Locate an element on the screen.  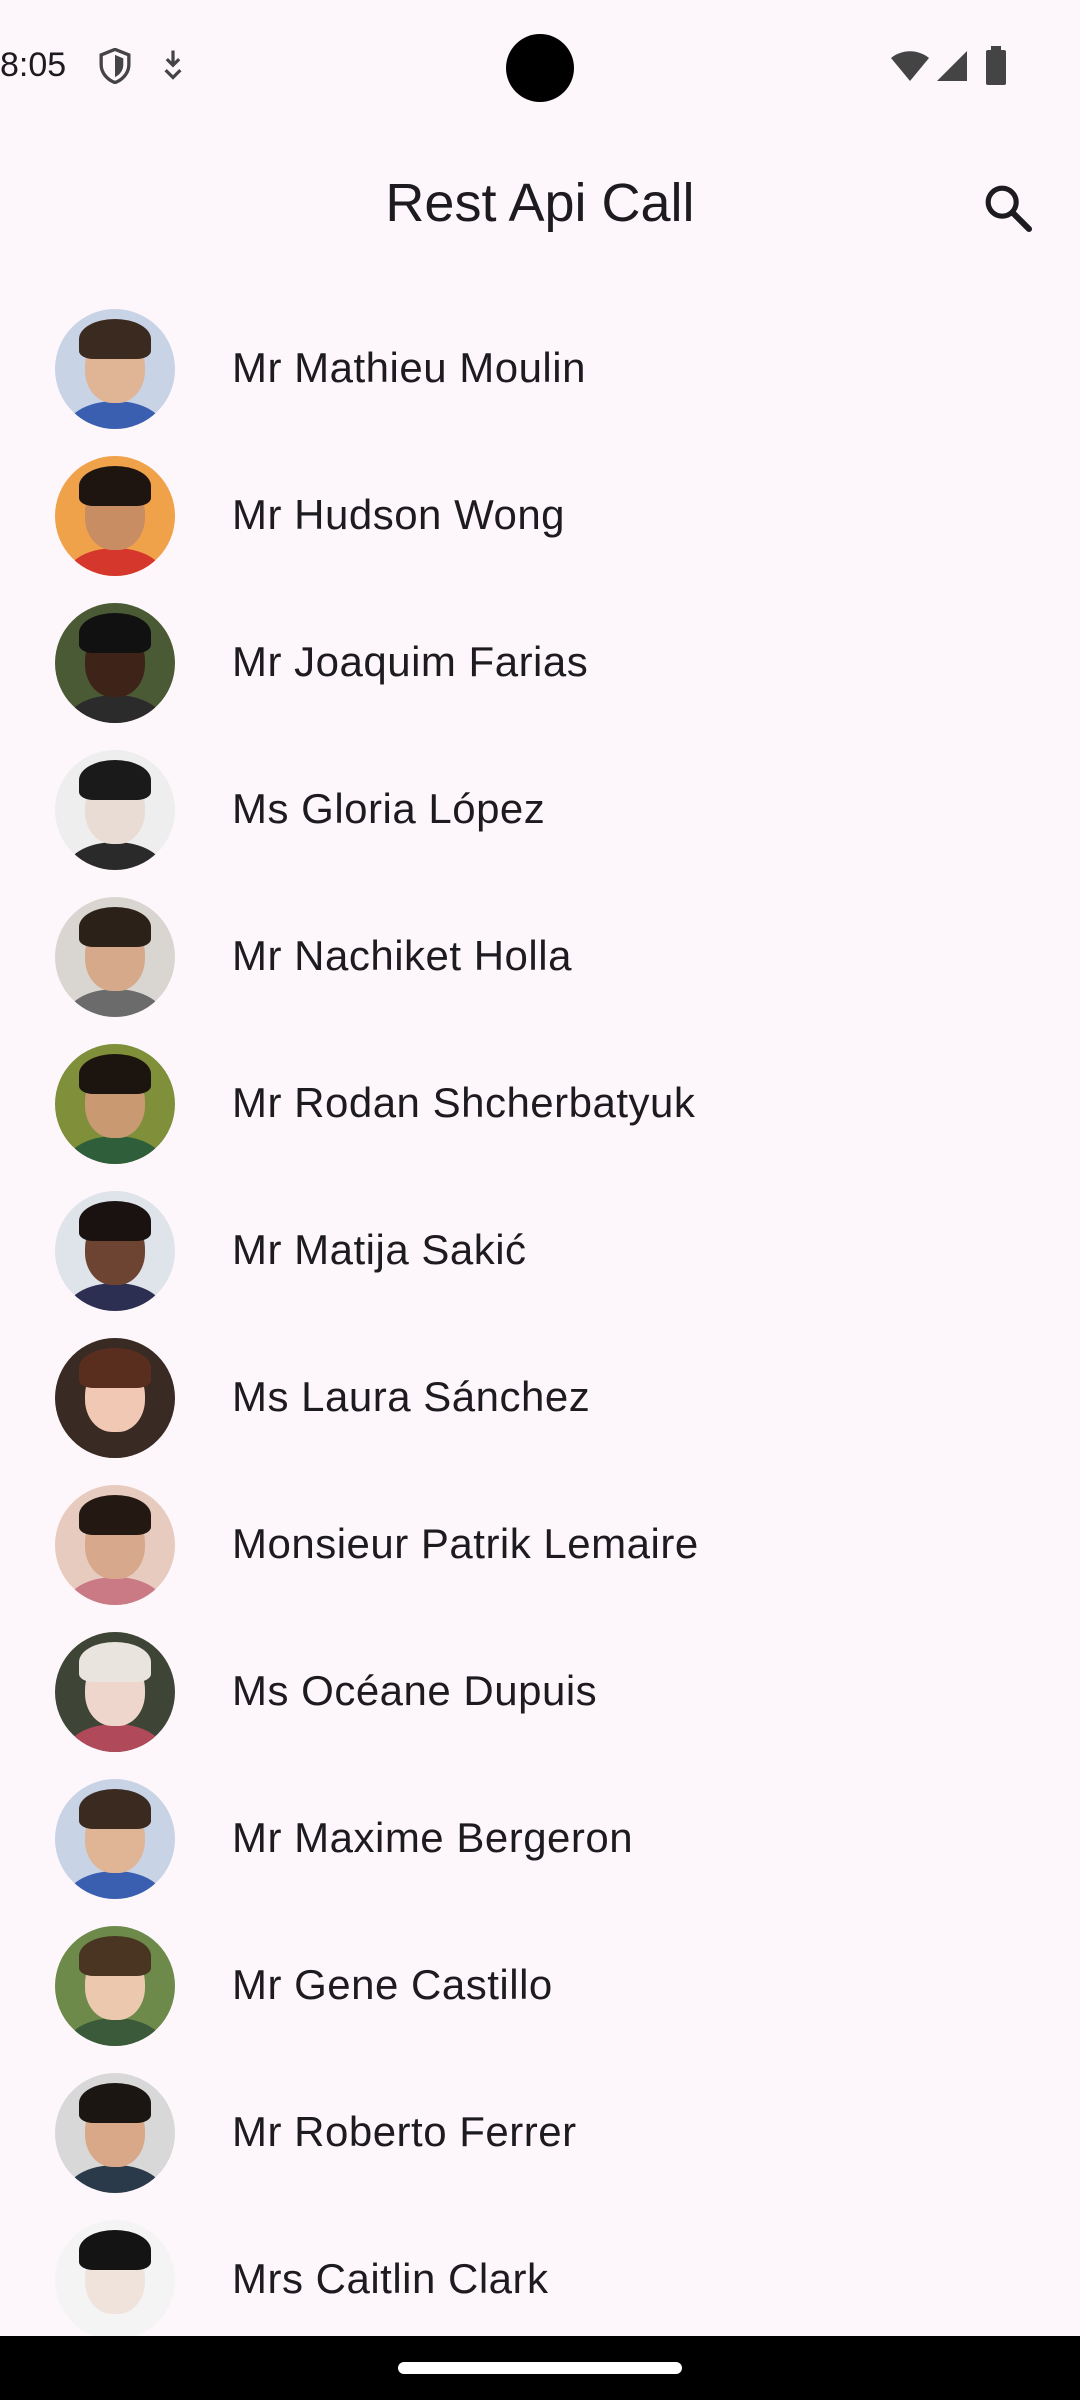
wifi-icon is located at coordinates (910, 68).